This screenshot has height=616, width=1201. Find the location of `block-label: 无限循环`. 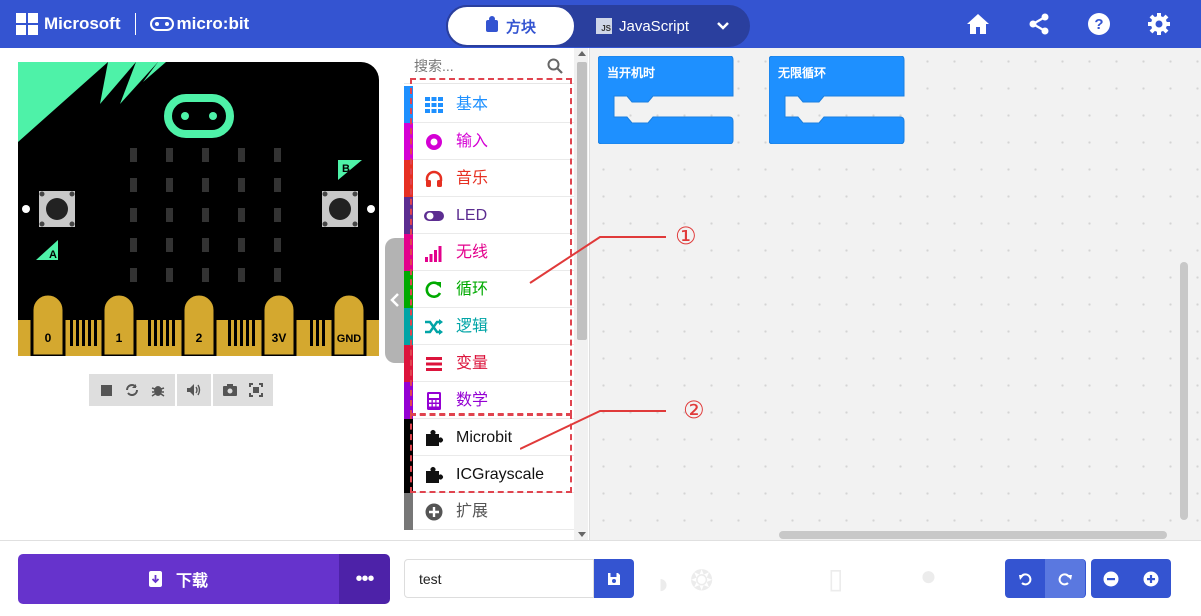

block-label: 无限循环 is located at coordinates (802, 73).